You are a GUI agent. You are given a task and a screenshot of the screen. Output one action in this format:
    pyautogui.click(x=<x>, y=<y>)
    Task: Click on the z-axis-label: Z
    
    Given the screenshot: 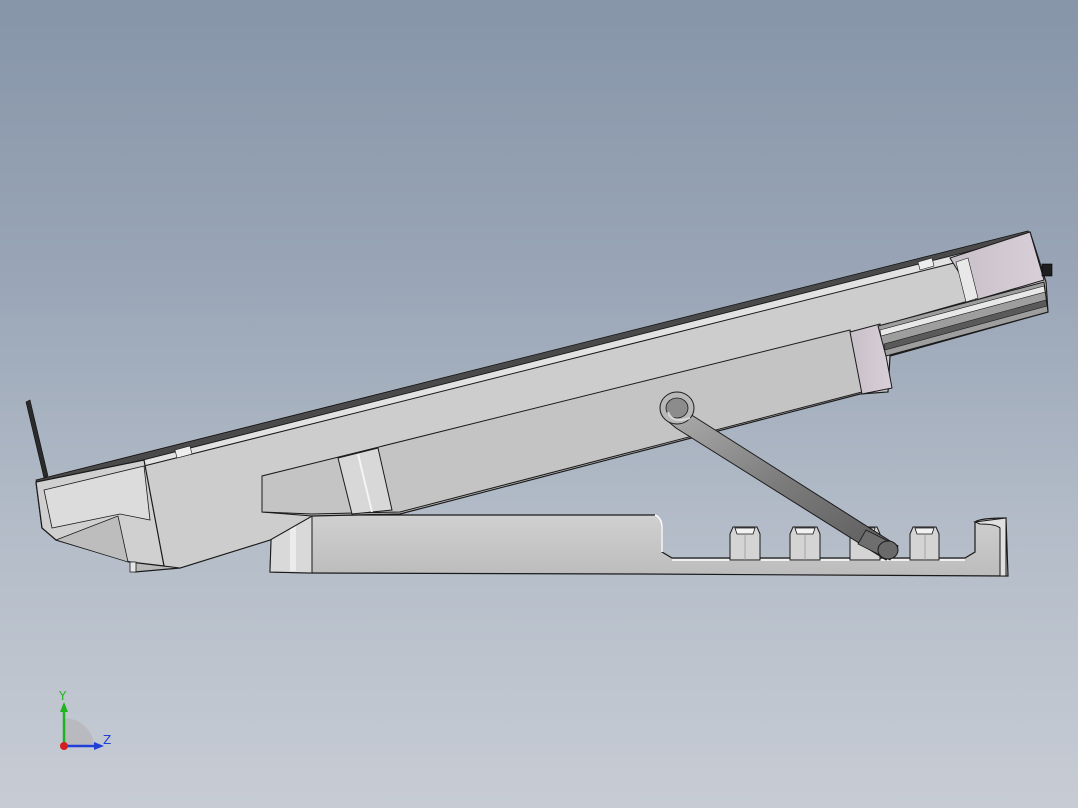 What is the action you would take?
    pyautogui.click(x=107, y=740)
    